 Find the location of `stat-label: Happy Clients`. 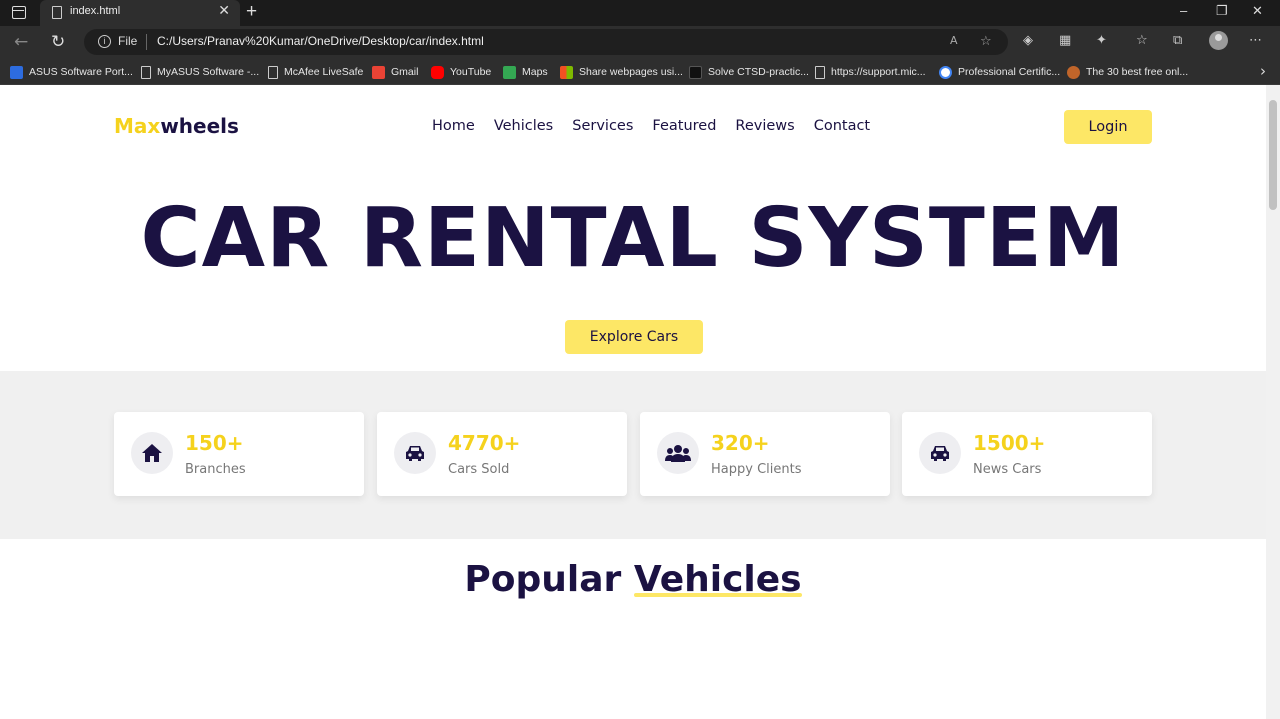

stat-label: Happy Clients is located at coordinates (756, 469).